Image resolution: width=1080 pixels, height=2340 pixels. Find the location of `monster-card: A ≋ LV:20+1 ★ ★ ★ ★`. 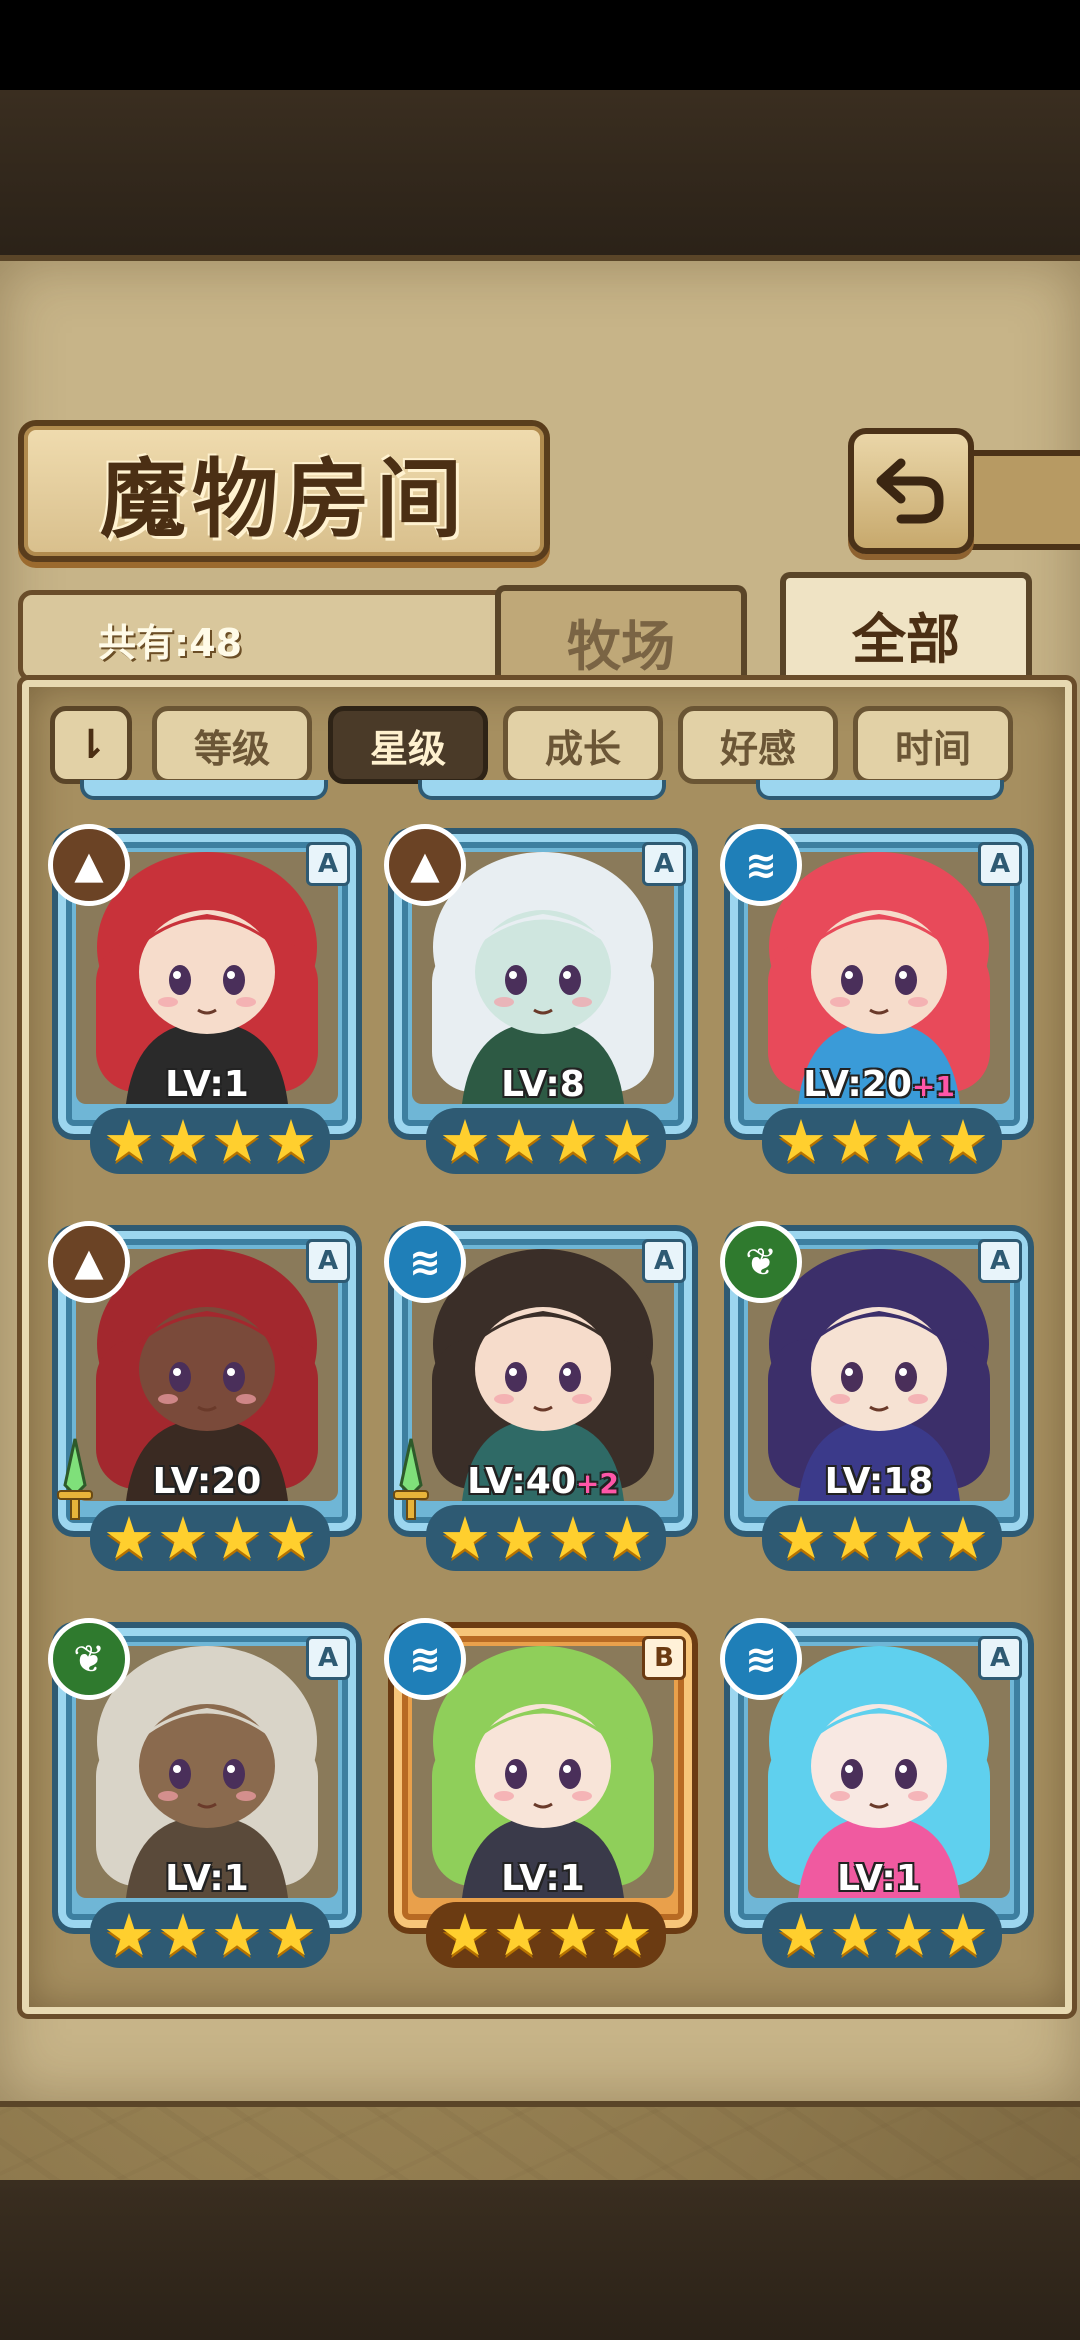

monster-card: A ≋ LV:20+1 ★ ★ ★ ★ is located at coordinates (877, 1003).